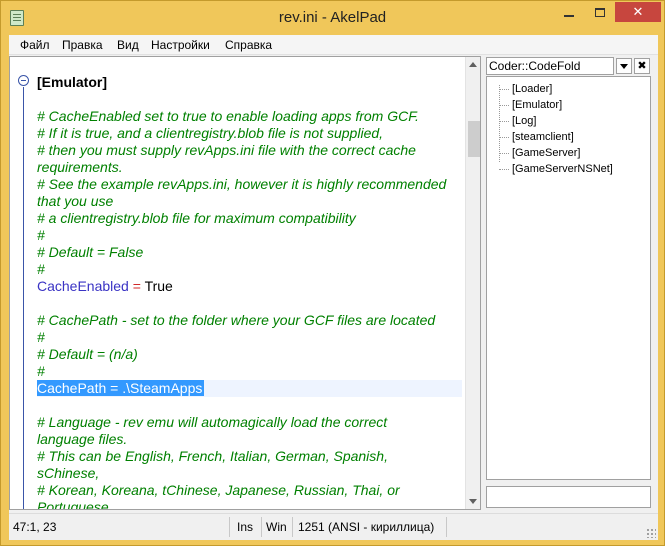 The width and height of the screenshot is (665, 546). Describe the element at coordinates (249, 473) in the screenshot. I see `code-line-comment: sChinese,` at that location.